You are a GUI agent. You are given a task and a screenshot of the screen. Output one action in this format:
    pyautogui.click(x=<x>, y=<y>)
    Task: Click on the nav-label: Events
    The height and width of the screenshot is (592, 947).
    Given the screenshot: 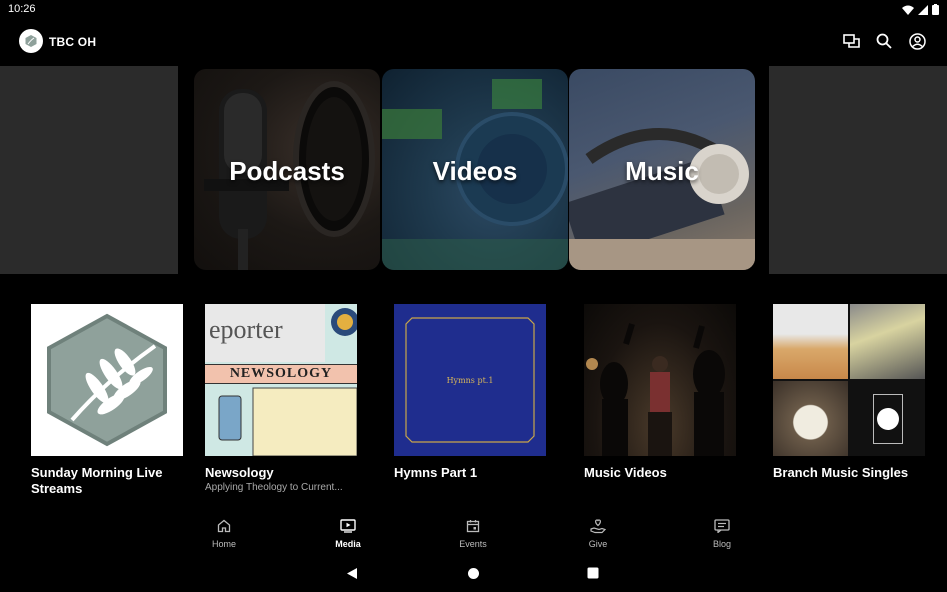 What is the action you would take?
    pyautogui.click(x=473, y=544)
    